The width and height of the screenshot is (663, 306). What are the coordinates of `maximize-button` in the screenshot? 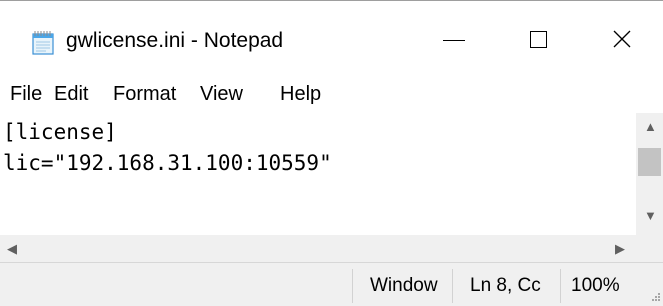 It's located at (538, 39).